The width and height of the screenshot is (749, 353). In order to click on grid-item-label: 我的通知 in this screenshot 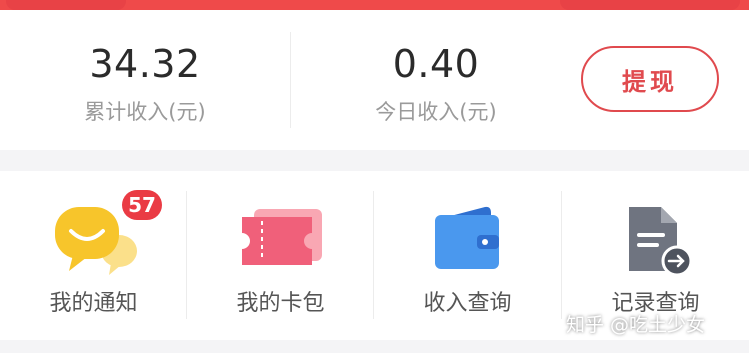, I will do `click(93, 303)`.